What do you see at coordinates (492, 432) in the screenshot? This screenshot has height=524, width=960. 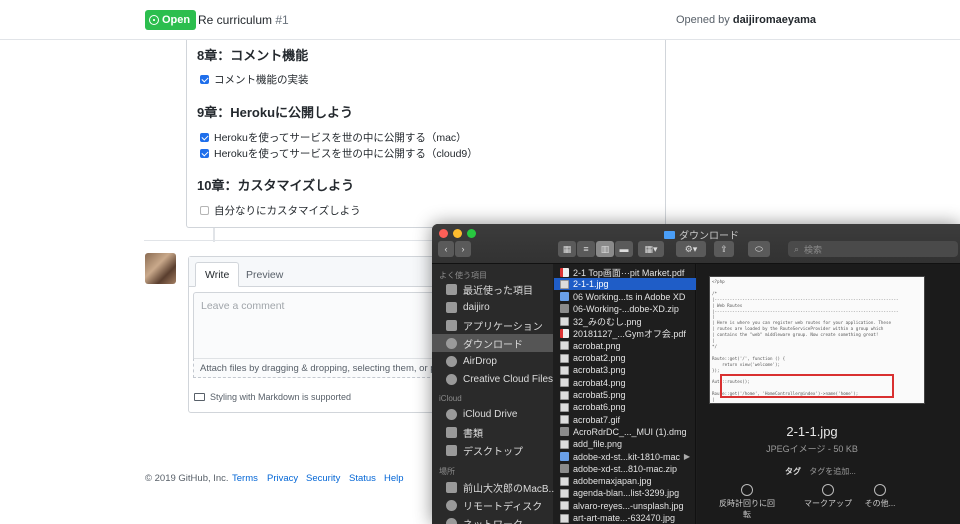 I see `sidebar-item-documents: 書類` at bounding box center [492, 432].